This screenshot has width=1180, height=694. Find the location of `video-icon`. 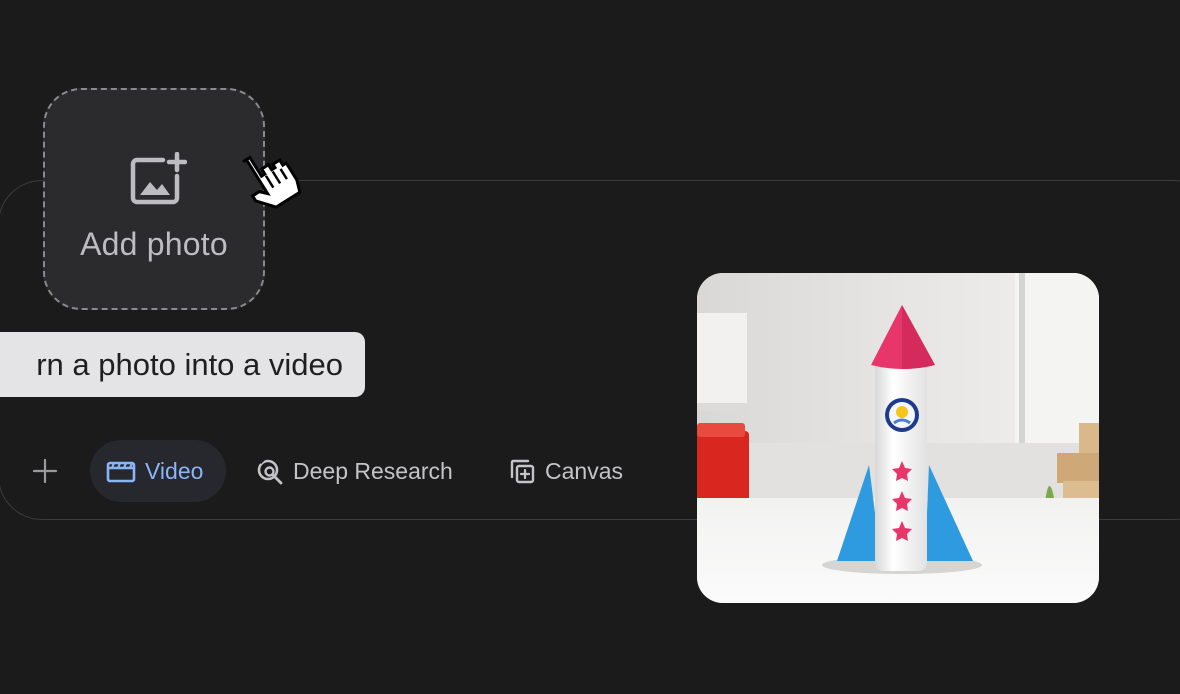

video-icon is located at coordinates (121, 472).